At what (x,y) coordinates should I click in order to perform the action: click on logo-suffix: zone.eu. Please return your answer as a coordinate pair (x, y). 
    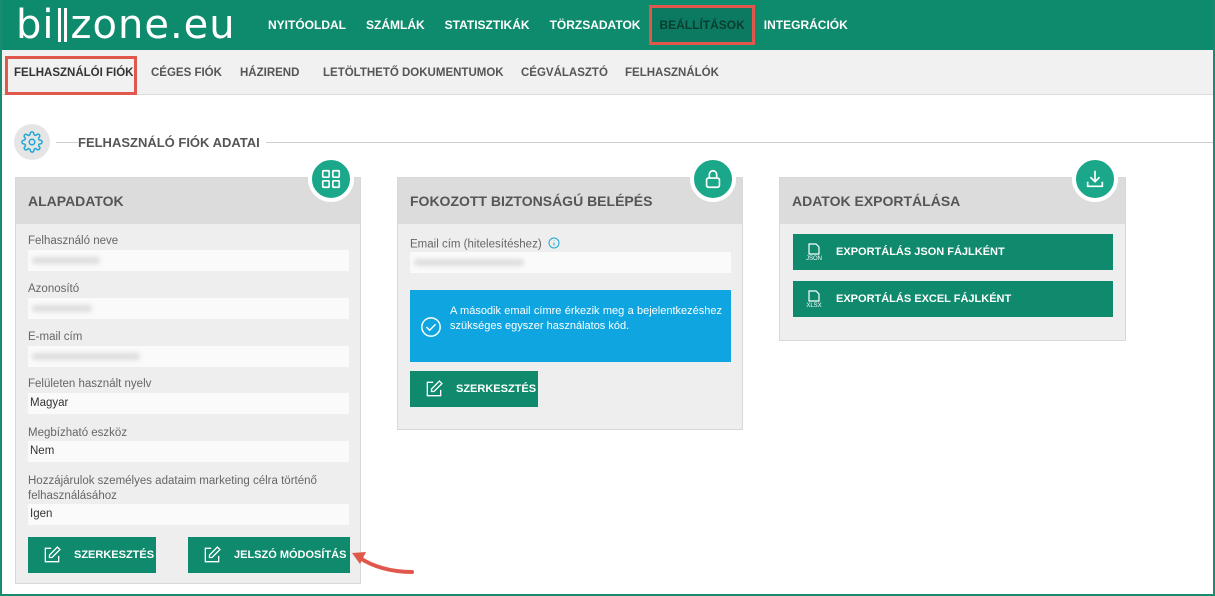
    Looking at the image, I should click on (153, 25).